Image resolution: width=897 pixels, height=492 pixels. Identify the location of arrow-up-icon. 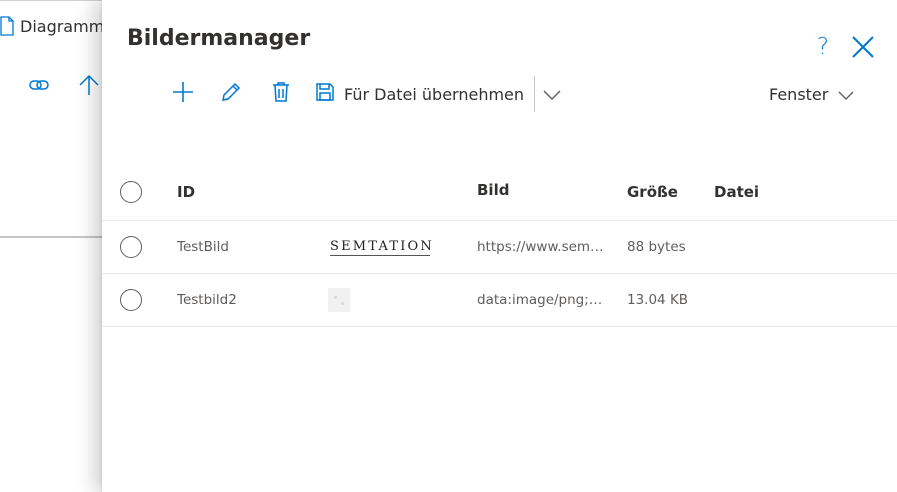
(89, 85).